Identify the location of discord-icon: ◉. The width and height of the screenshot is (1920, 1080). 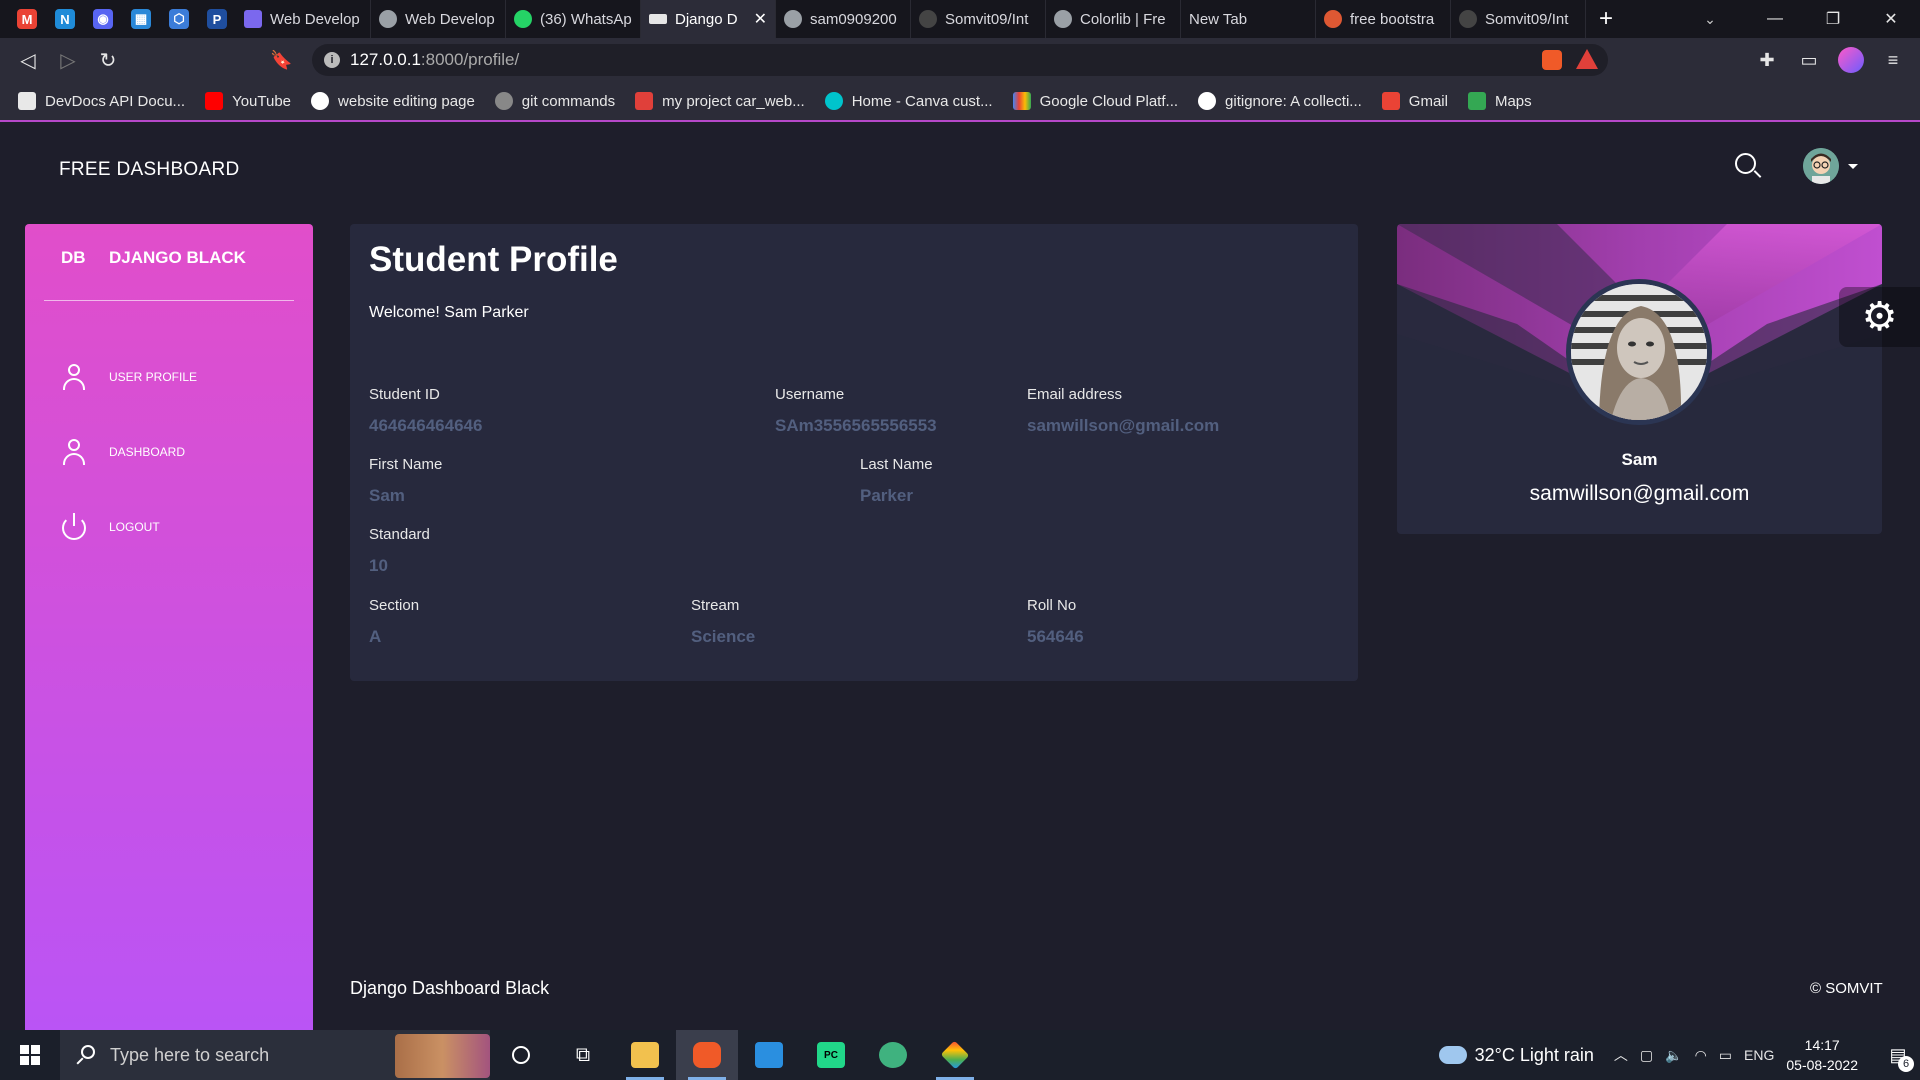
(103, 19).